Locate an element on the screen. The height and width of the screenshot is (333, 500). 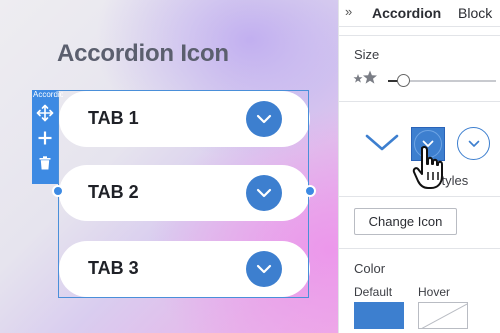
hover-color-swatch is located at coordinates (443, 315).